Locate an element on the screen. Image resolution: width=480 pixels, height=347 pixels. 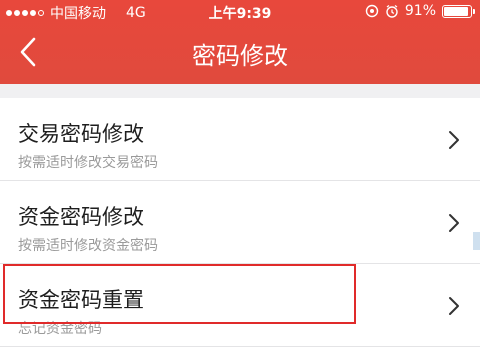
battery-percent: 91% is located at coordinates (420, 11).